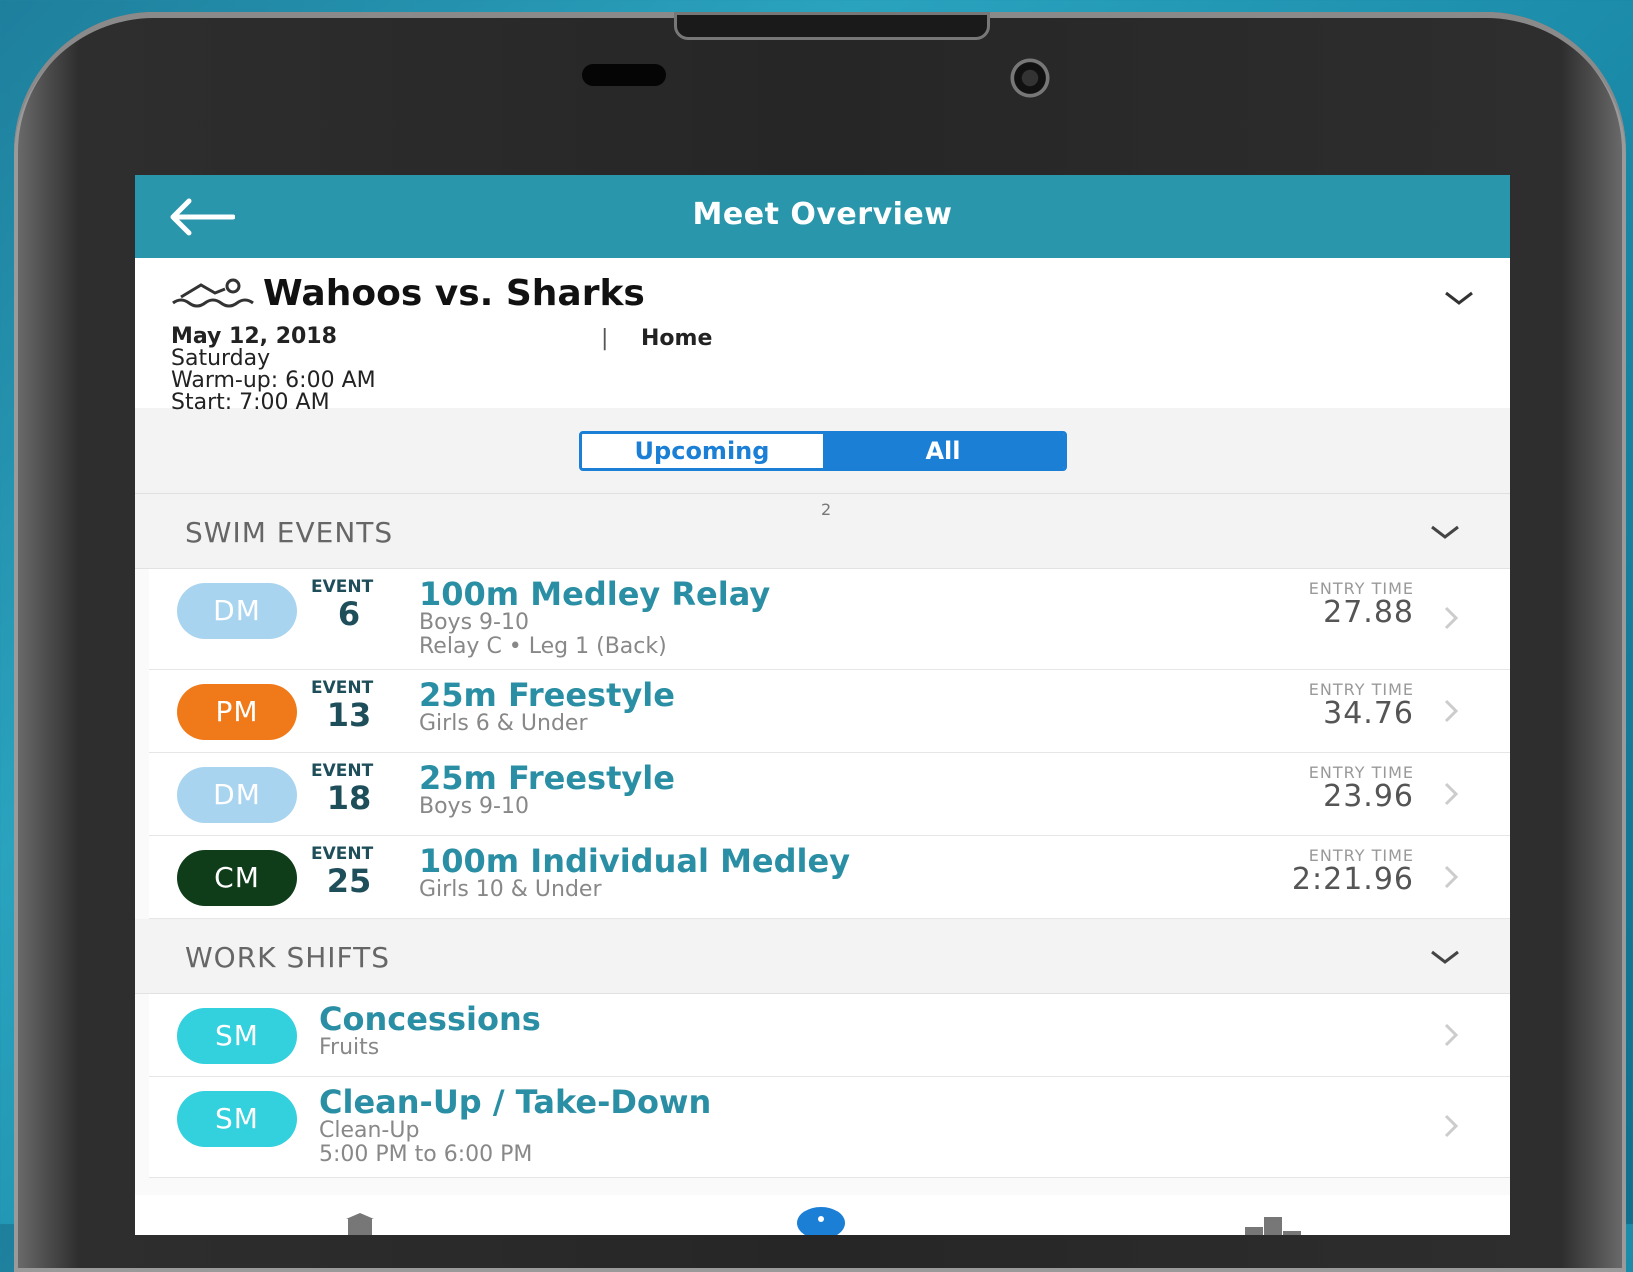 This screenshot has height=1272, width=1633. I want to click on shift-title: Clean-Up / Take-Down, so click(515, 1102).